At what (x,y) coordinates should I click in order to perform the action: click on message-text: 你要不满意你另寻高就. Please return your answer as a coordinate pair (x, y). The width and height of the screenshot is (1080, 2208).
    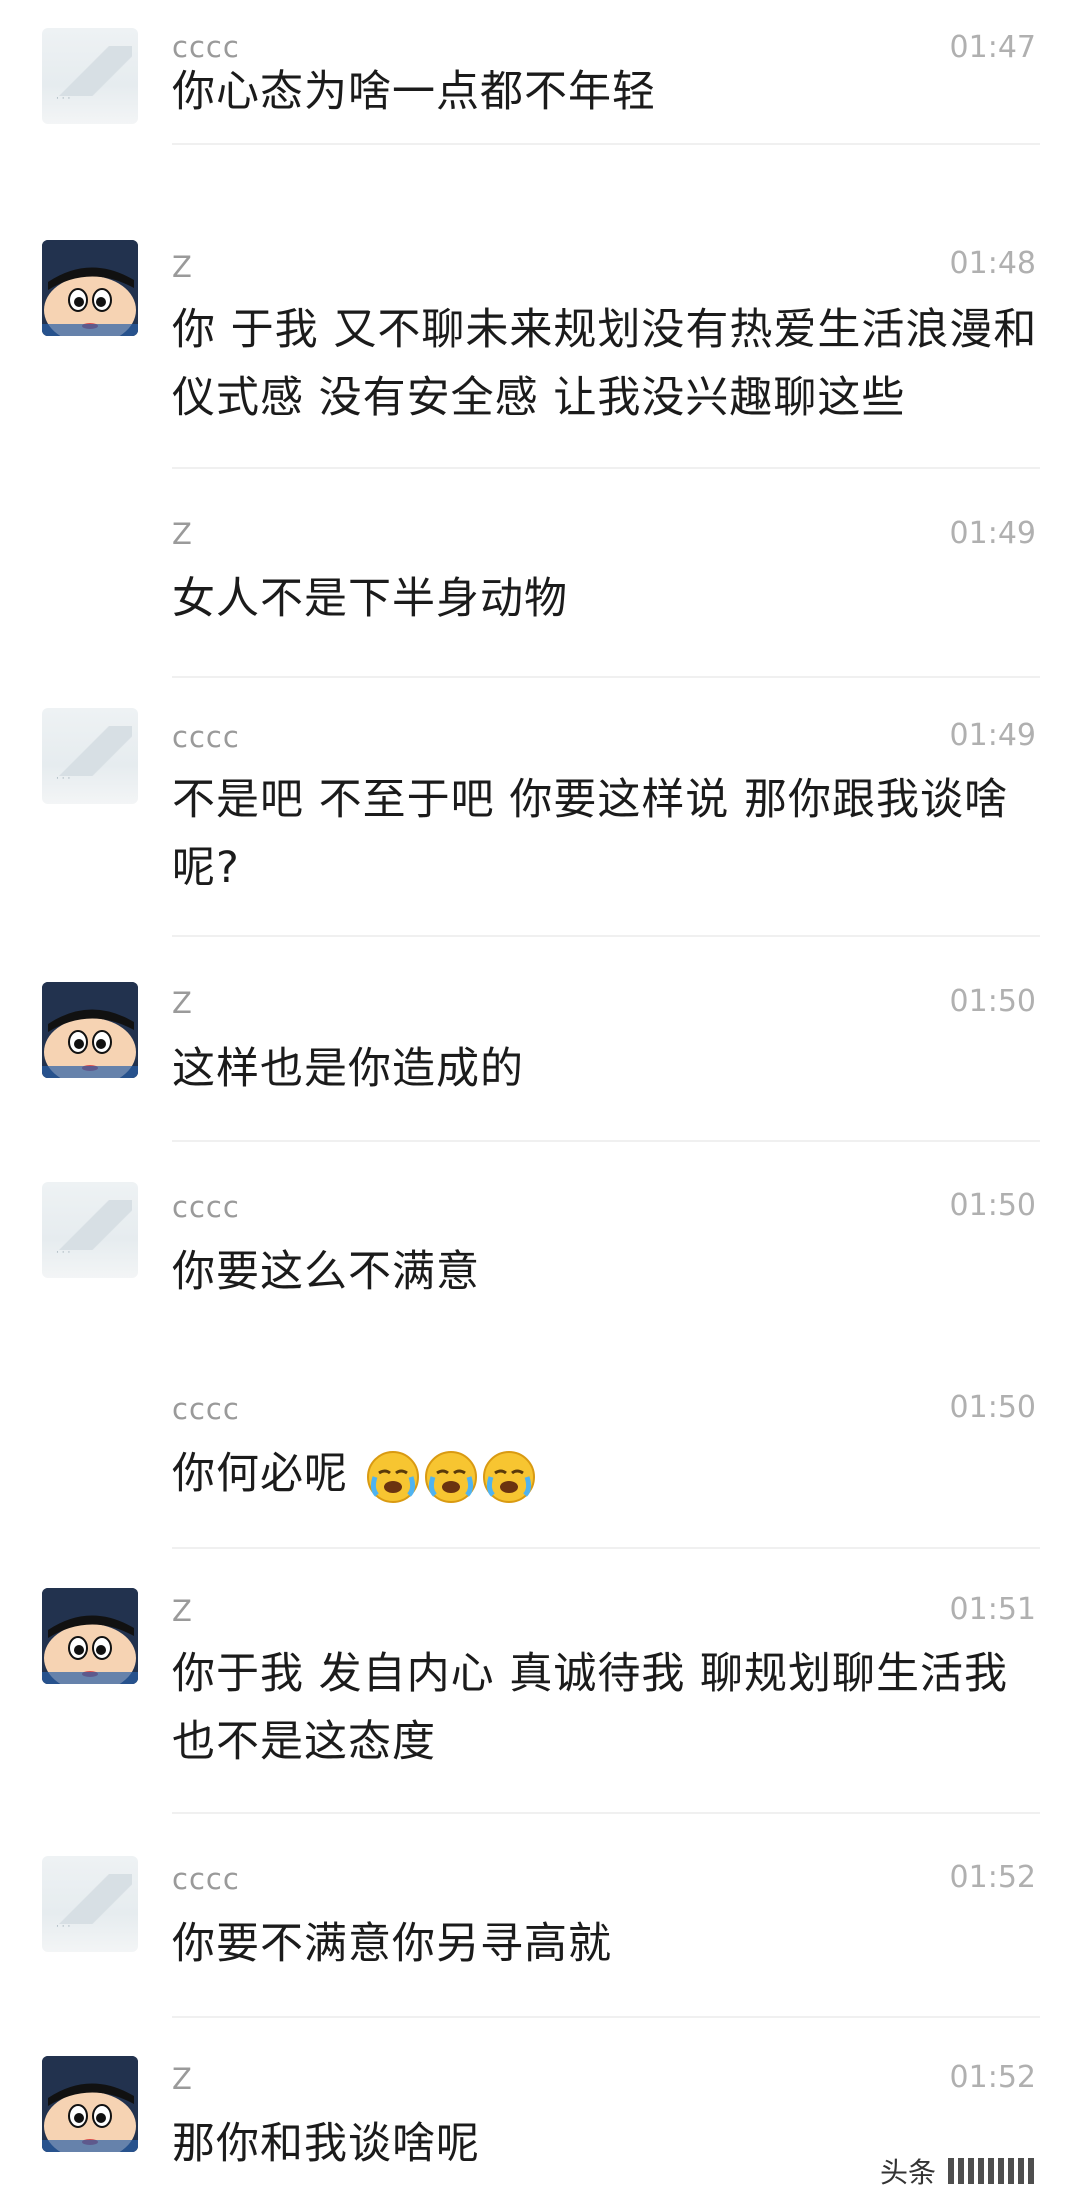
    Looking at the image, I should click on (392, 1944).